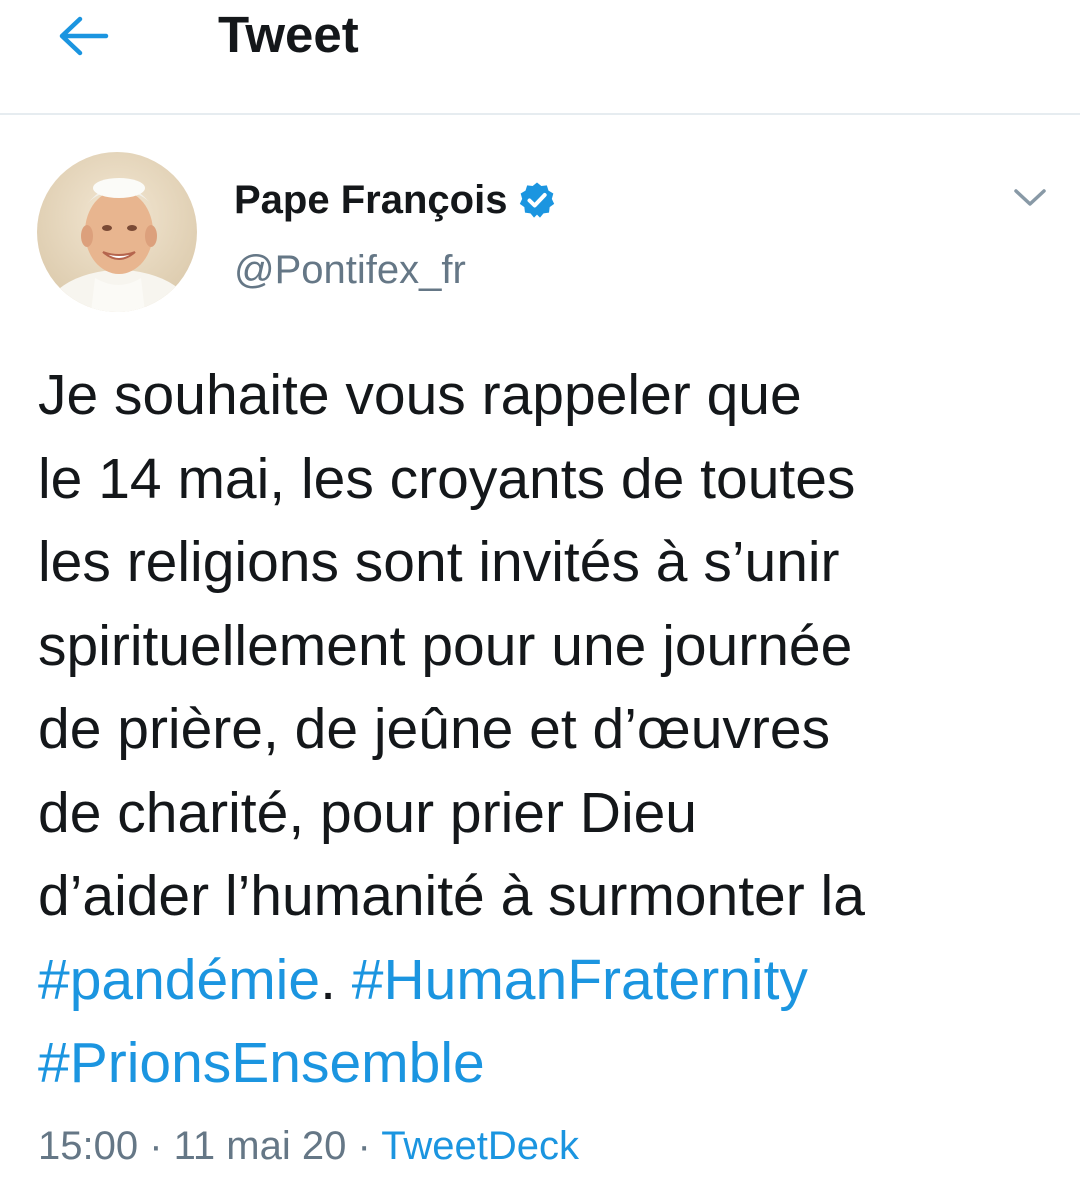 The height and width of the screenshot is (1195, 1080). I want to click on author-name-row: Pape François, so click(395, 200).